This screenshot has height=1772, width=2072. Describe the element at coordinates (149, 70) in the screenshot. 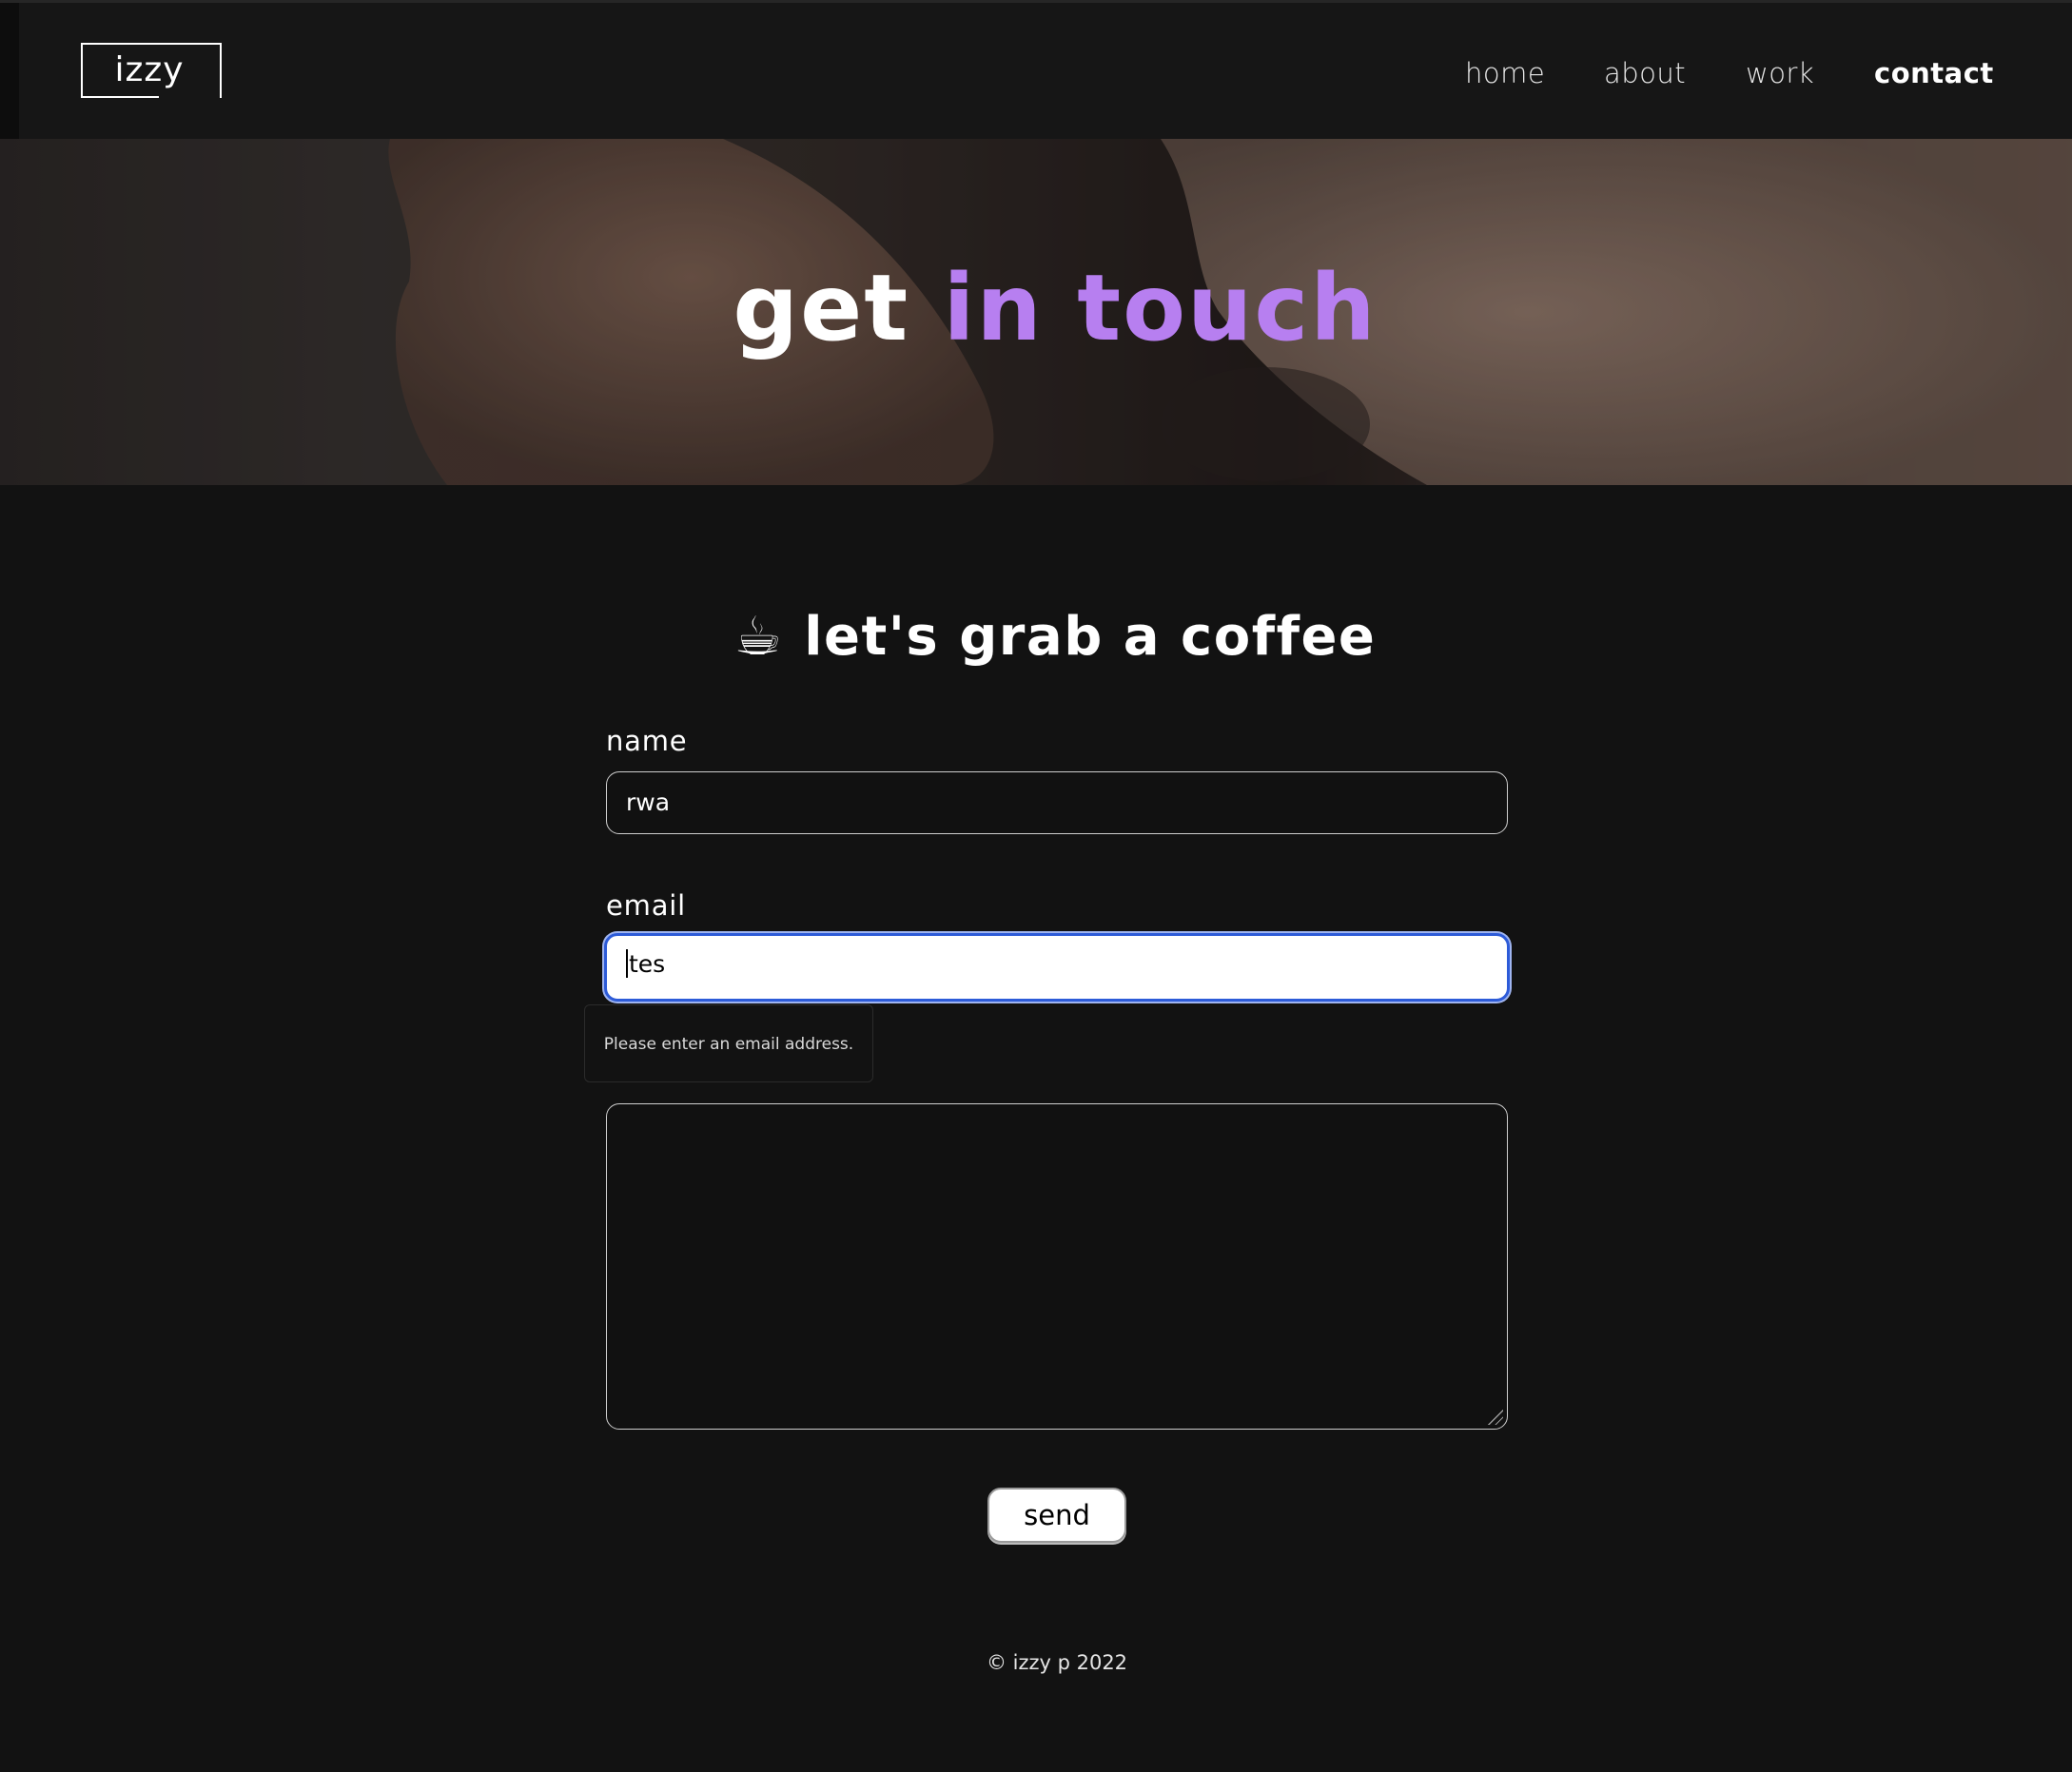

I see `logo: izzy` at that location.